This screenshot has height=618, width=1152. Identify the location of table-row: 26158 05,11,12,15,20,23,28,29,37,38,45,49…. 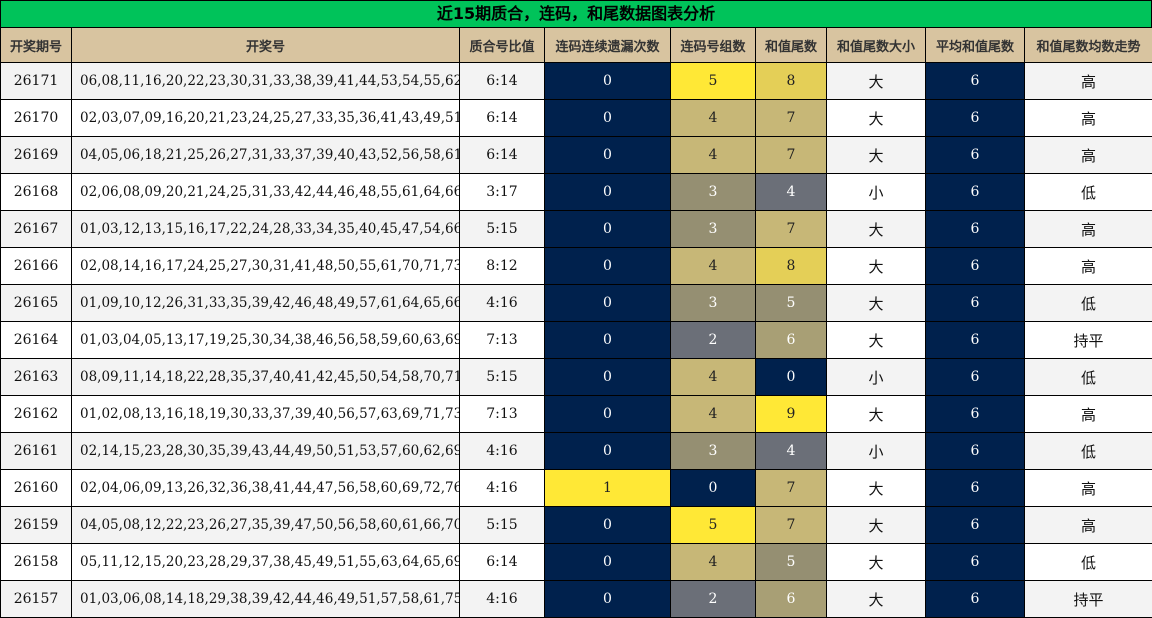
(576, 562).